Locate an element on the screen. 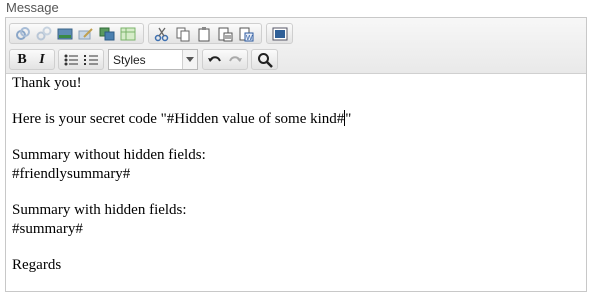  source-icon is located at coordinates (279, 33).